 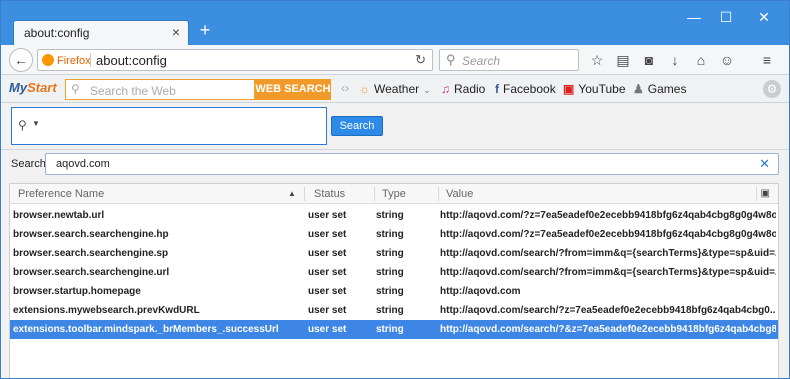 I want to click on url-bar: Firefox about:config ↻, so click(x=235, y=60).